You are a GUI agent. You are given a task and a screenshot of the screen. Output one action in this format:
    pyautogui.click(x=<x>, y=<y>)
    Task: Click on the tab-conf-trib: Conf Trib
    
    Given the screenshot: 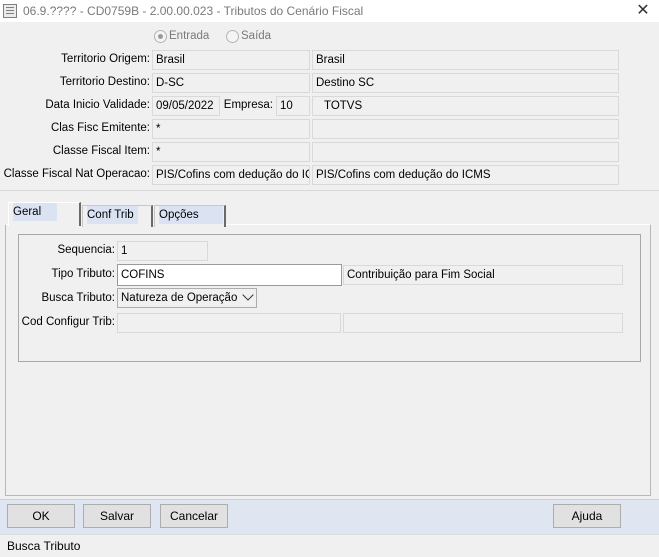 What is the action you would take?
    pyautogui.click(x=117, y=216)
    